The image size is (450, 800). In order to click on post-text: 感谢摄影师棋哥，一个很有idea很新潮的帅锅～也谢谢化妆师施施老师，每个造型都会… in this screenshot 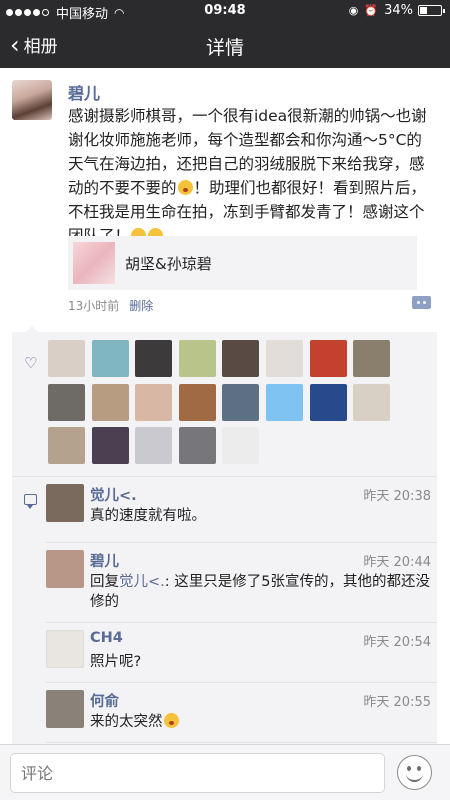, I will do `click(252, 176)`.